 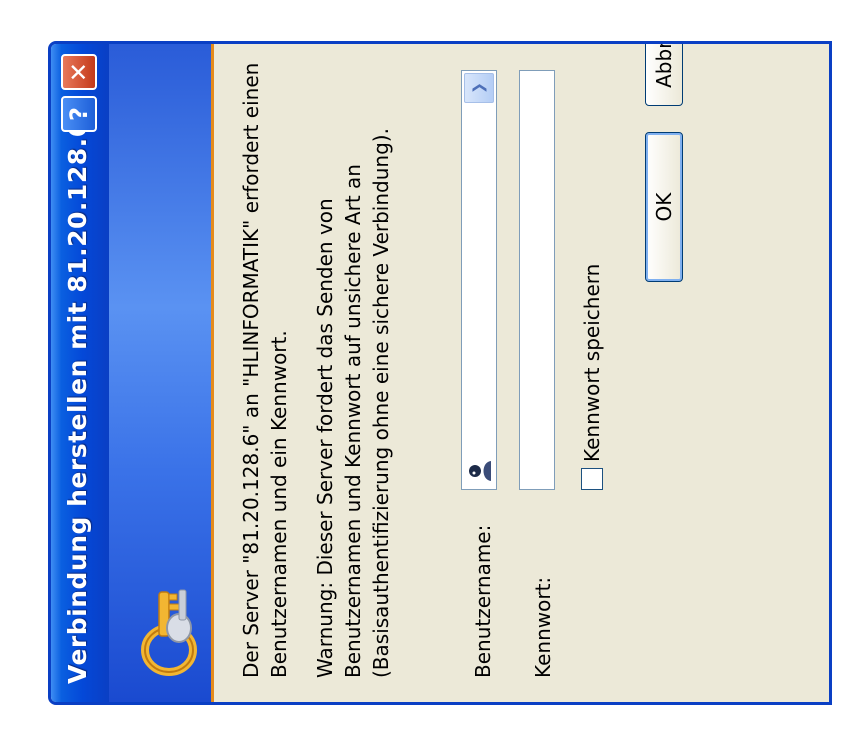 I want to click on chevron-down-icon: ❯, so click(x=479, y=88).